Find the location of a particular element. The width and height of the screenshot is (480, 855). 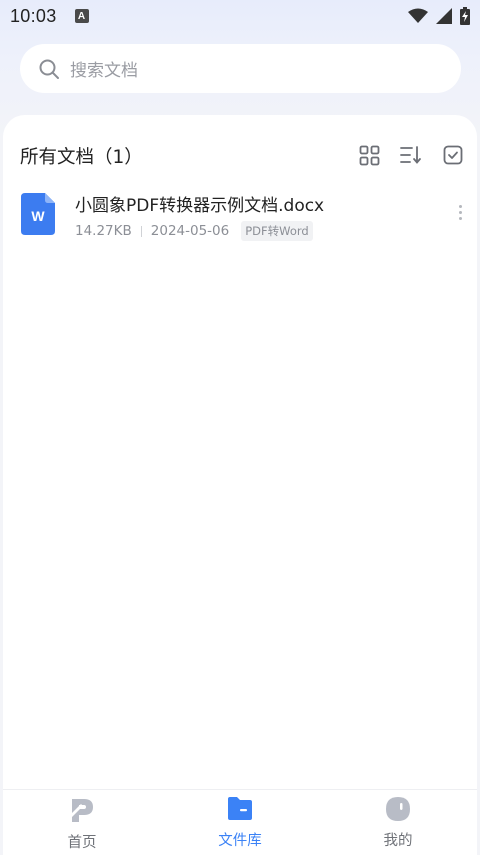

signal-icon is located at coordinates (444, 16).